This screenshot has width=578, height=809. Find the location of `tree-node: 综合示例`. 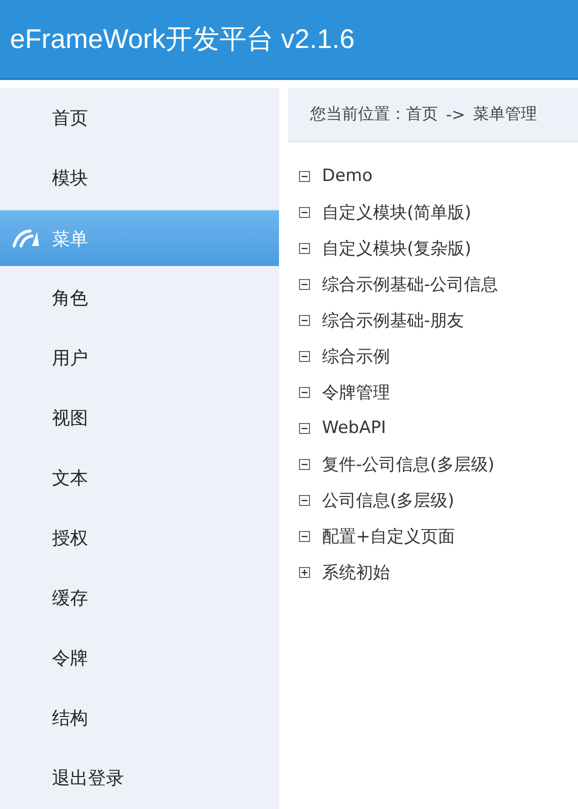

tree-node: 综合示例 is located at coordinates (356, 356).